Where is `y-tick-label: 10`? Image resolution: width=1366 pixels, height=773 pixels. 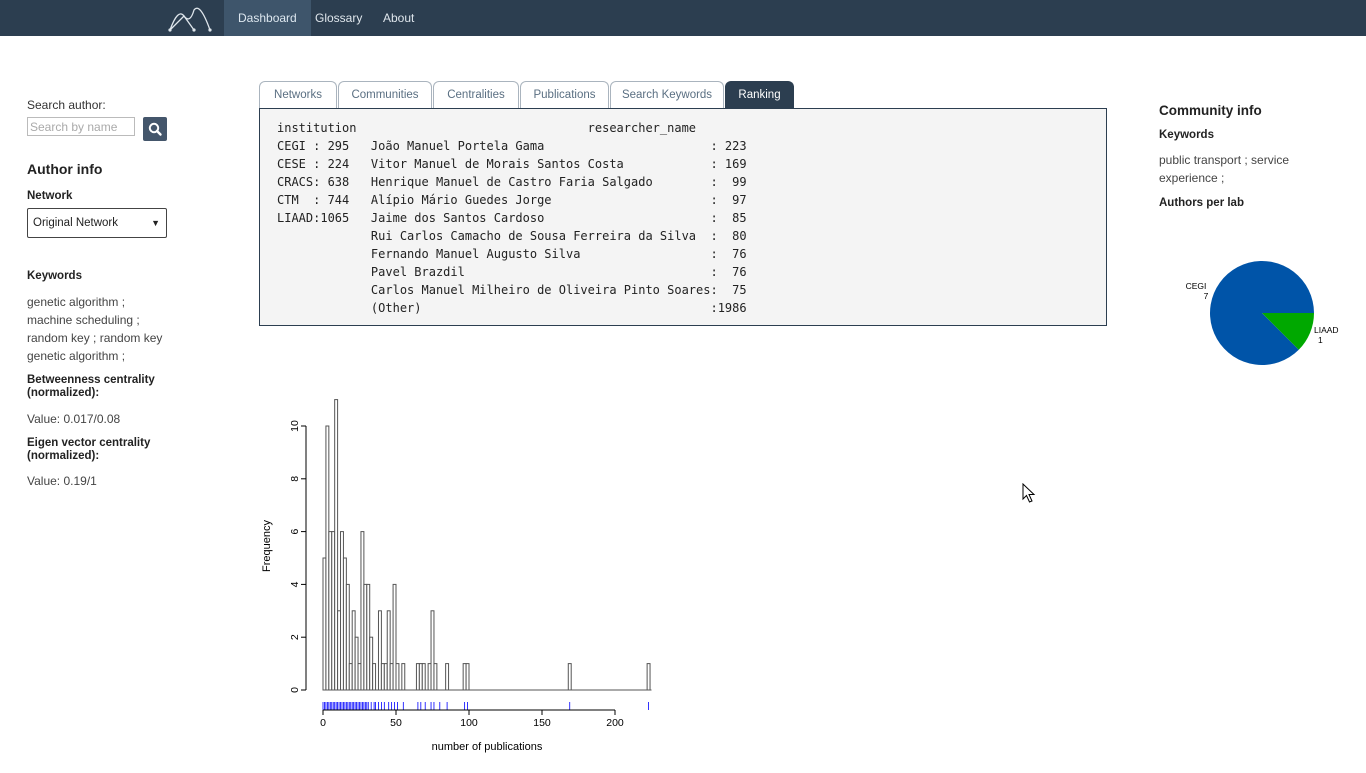 y-tick-label: 10 is located at coordinates (295, 426).